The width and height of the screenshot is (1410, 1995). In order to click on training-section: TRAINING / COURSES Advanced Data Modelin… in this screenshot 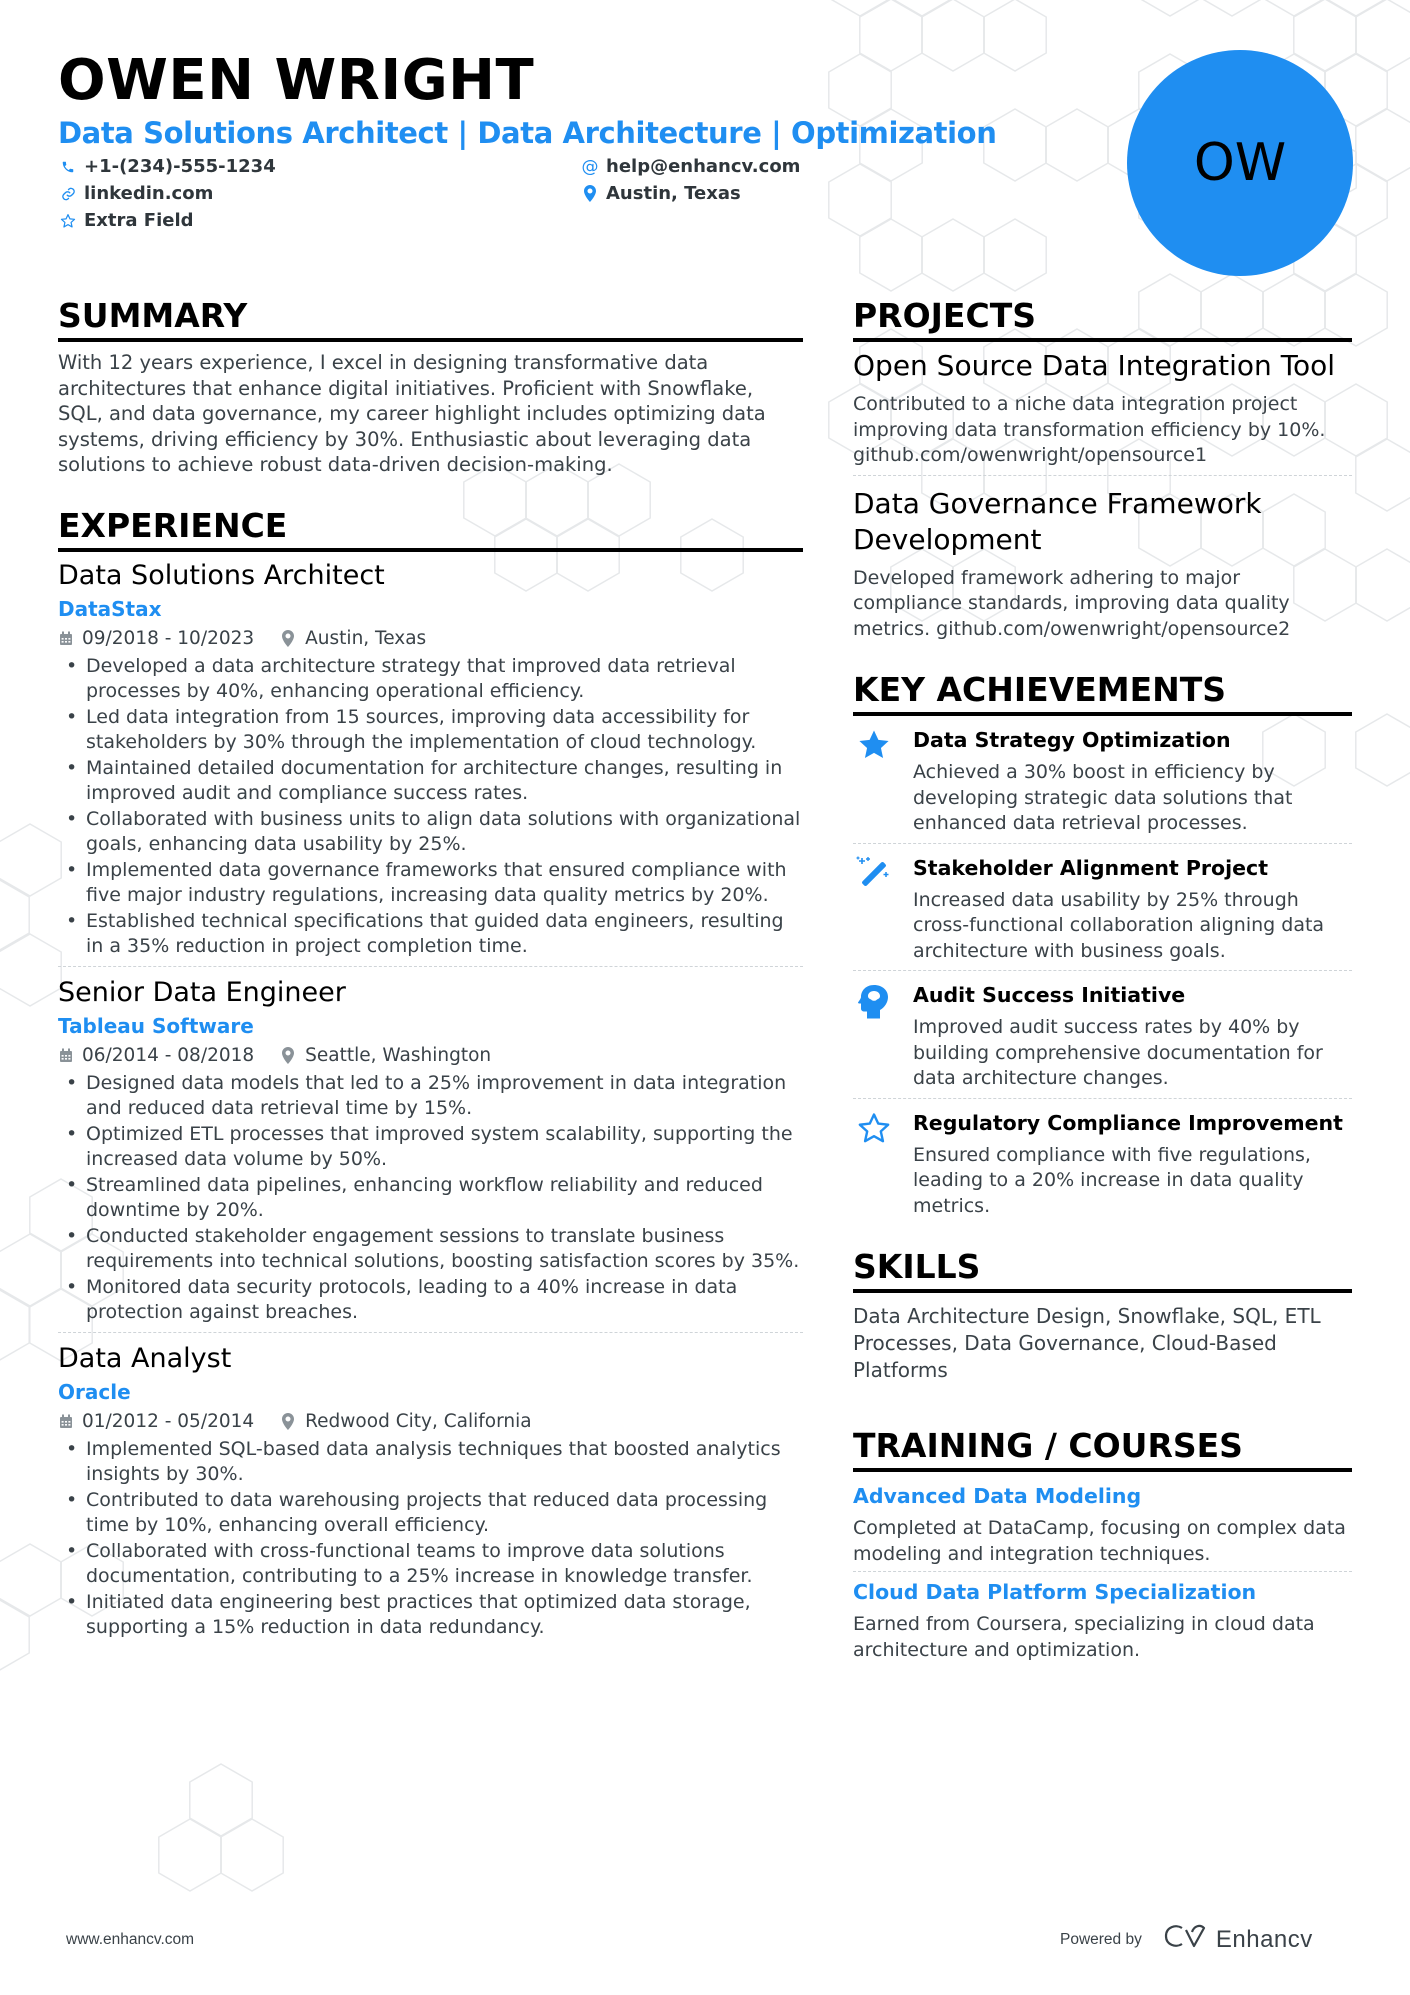, I will do `click(1102, 1546)`.